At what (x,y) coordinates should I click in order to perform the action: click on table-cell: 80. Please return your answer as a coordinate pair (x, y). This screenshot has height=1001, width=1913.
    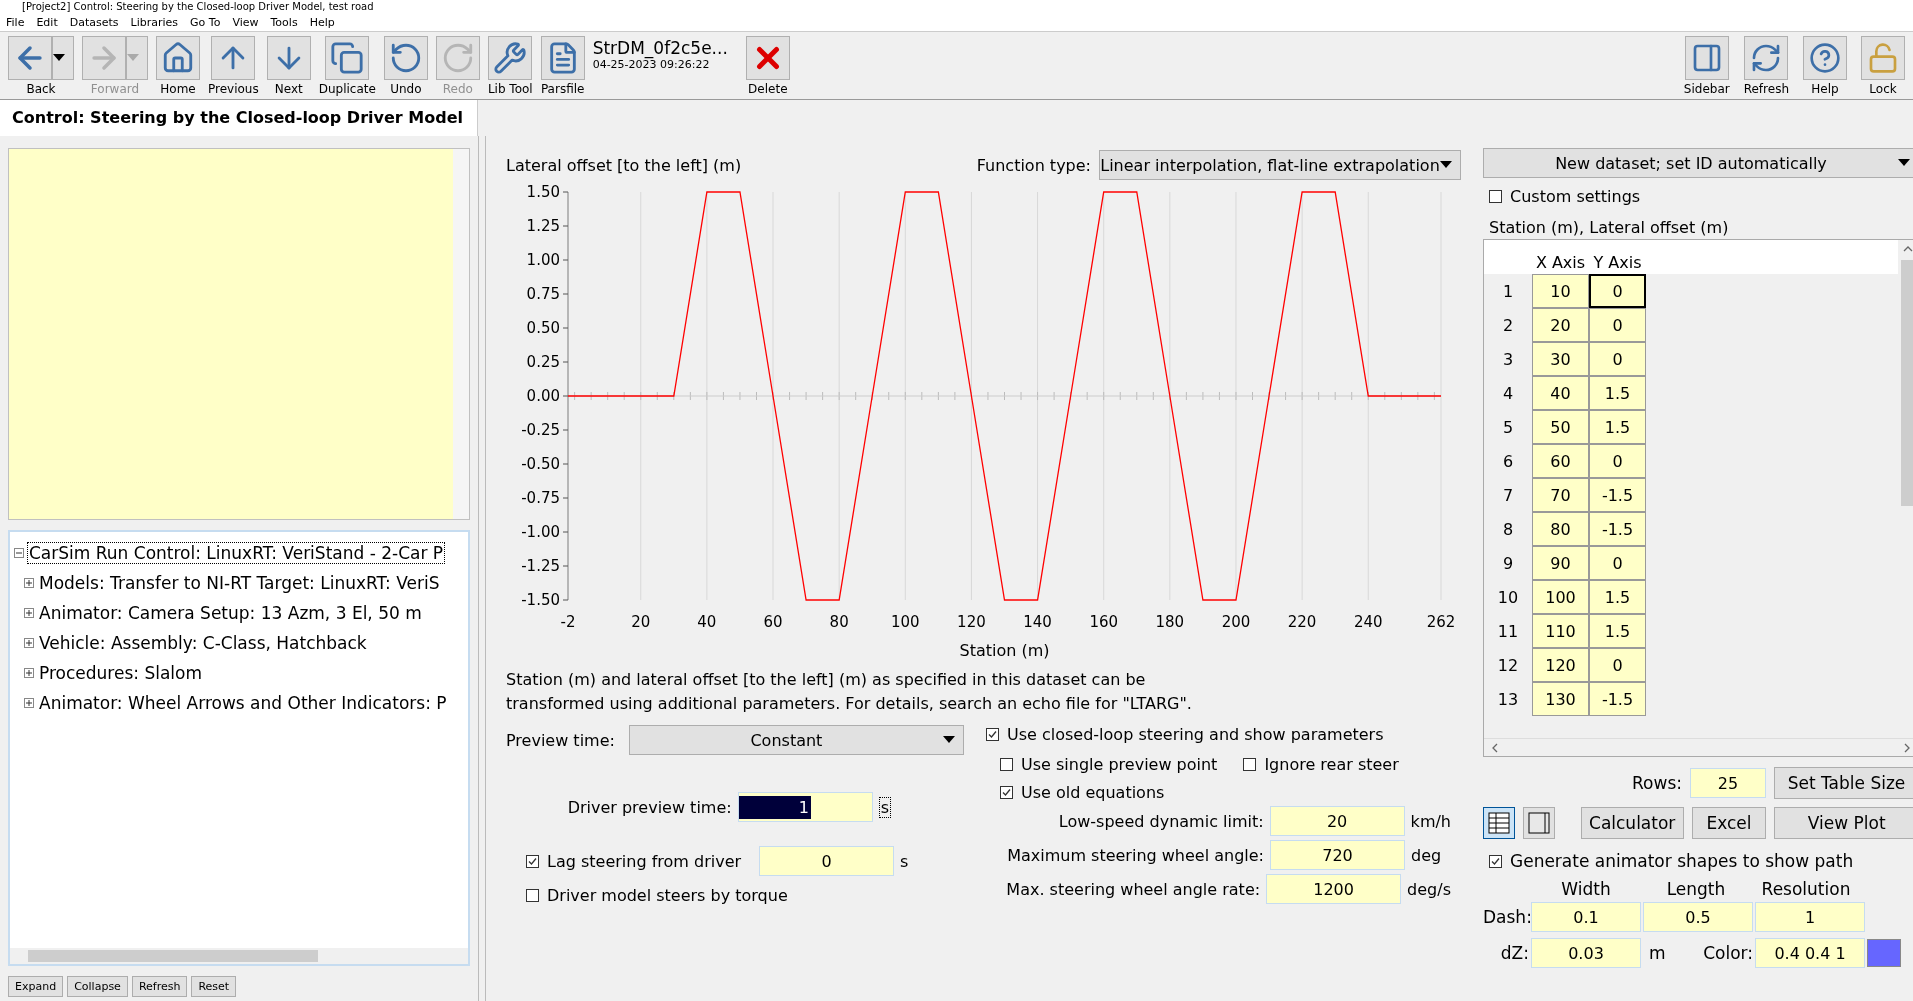
    Looking at the image, I should click on (1560, 529).